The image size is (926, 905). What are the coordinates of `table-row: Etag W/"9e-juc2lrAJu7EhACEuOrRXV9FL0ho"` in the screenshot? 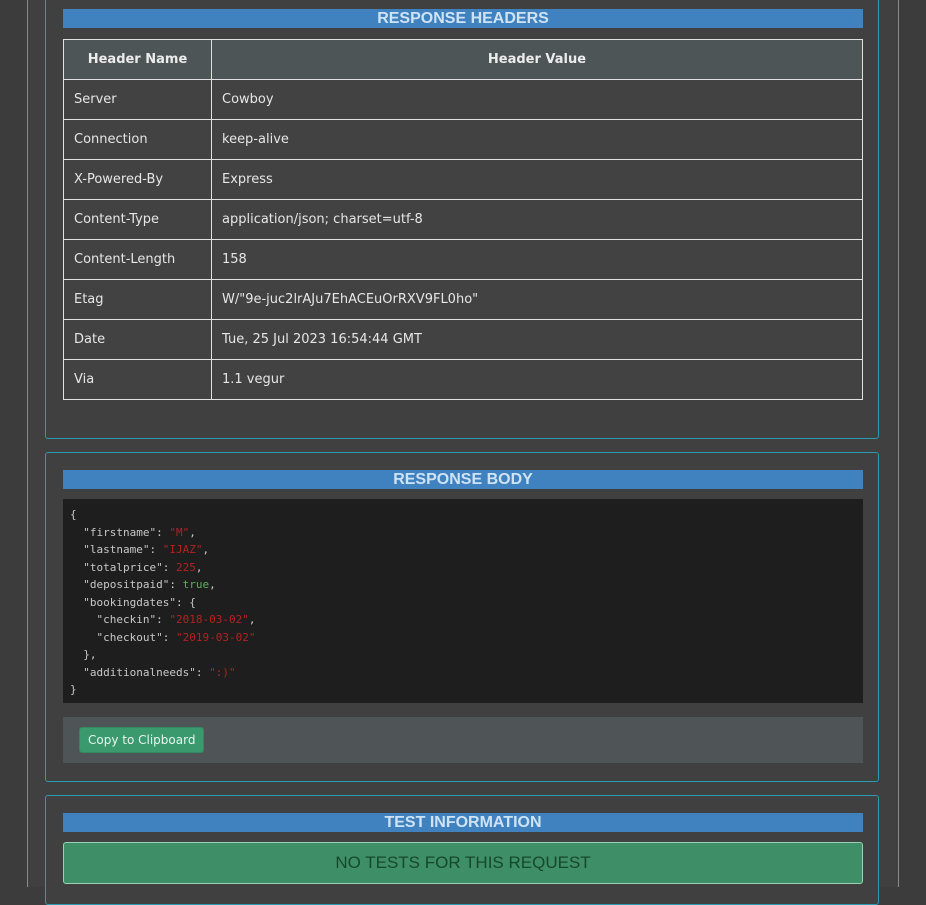 It's located at (463, 299).